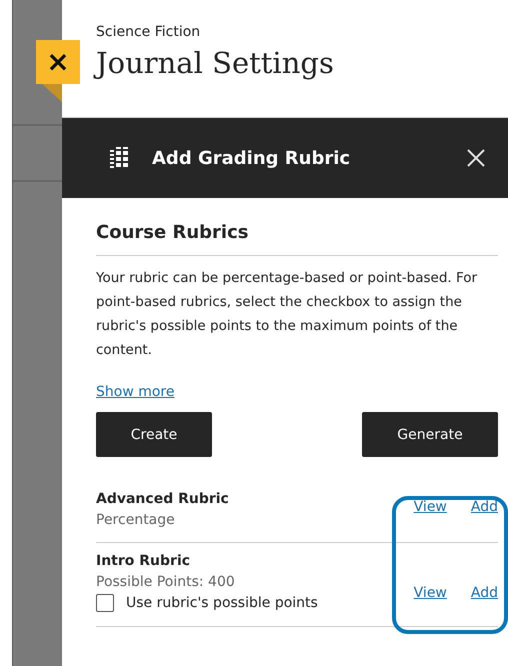 The image size is (508, 666). What do you see at coordinates (252, 158) in the screenshot?
I see `panel-title: Add Grading Rubric` at bounding box center [252, 158].